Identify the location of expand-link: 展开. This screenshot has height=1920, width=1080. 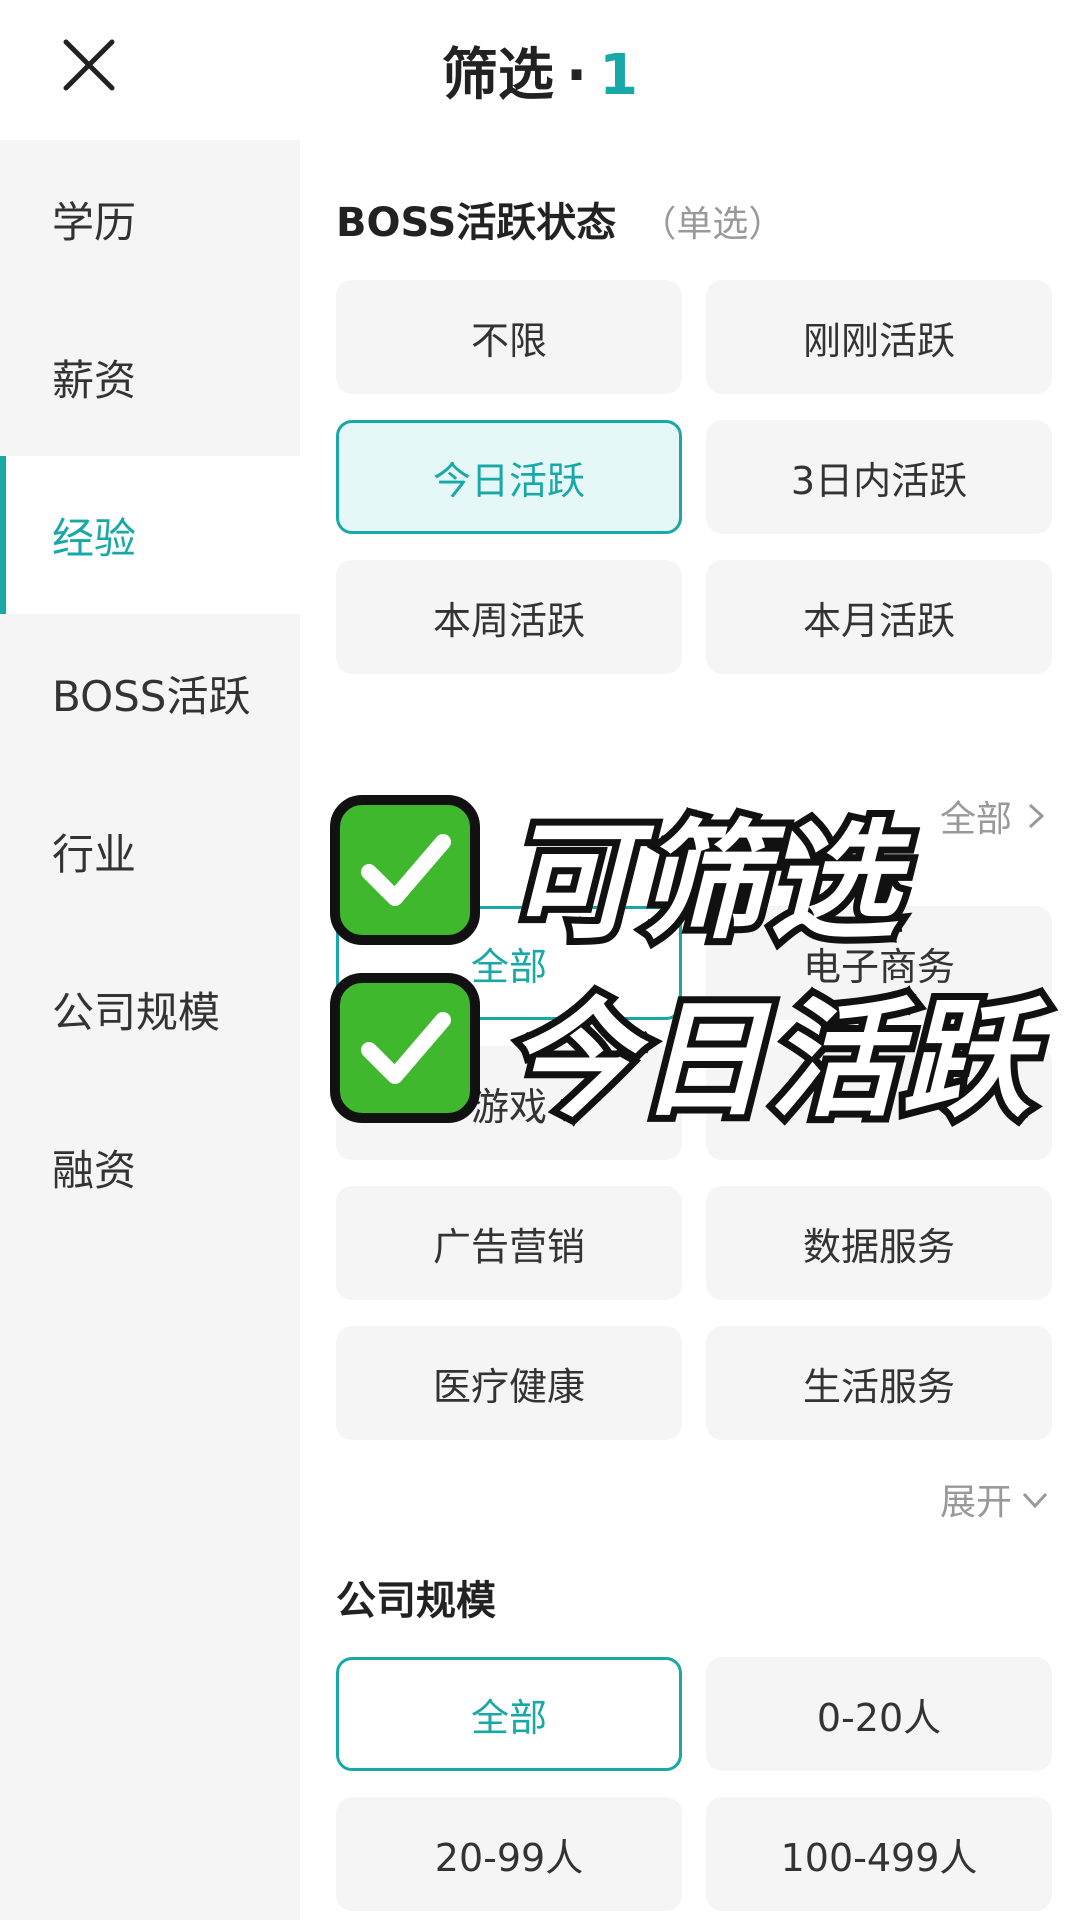
(995, 1499).